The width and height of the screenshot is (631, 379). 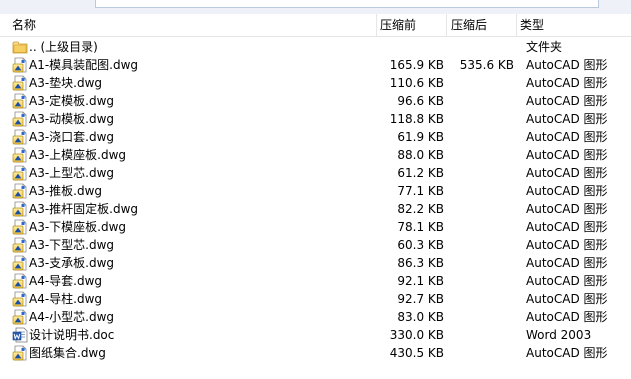 I want to click on column-header-size: 压缩前, so click(x=398, y=25).